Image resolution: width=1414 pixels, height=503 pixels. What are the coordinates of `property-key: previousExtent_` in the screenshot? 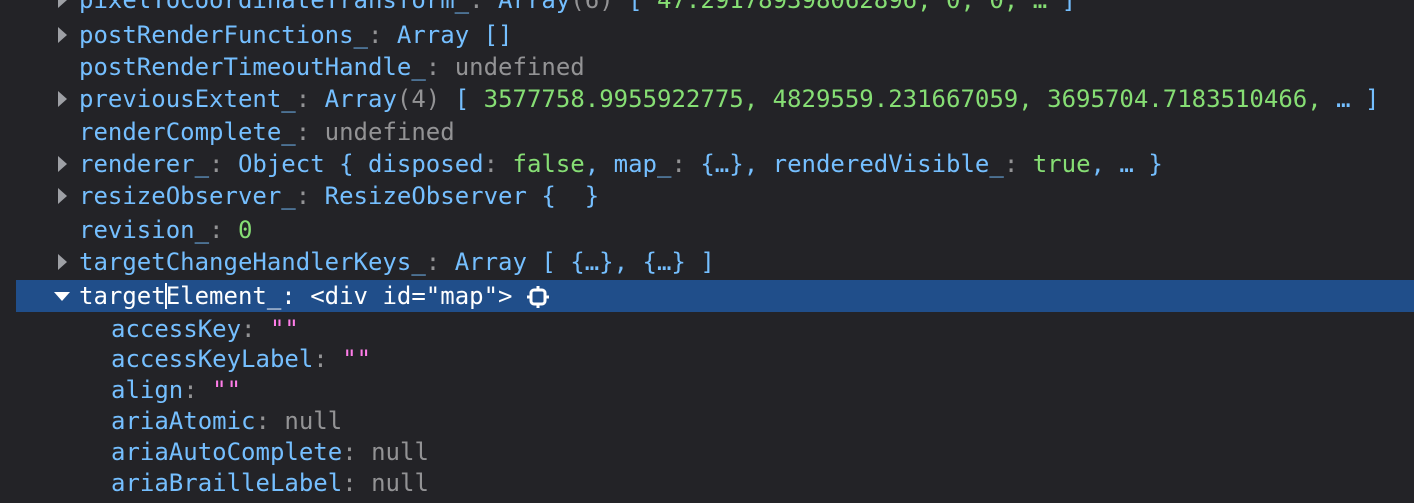 It's located at (187, 99).